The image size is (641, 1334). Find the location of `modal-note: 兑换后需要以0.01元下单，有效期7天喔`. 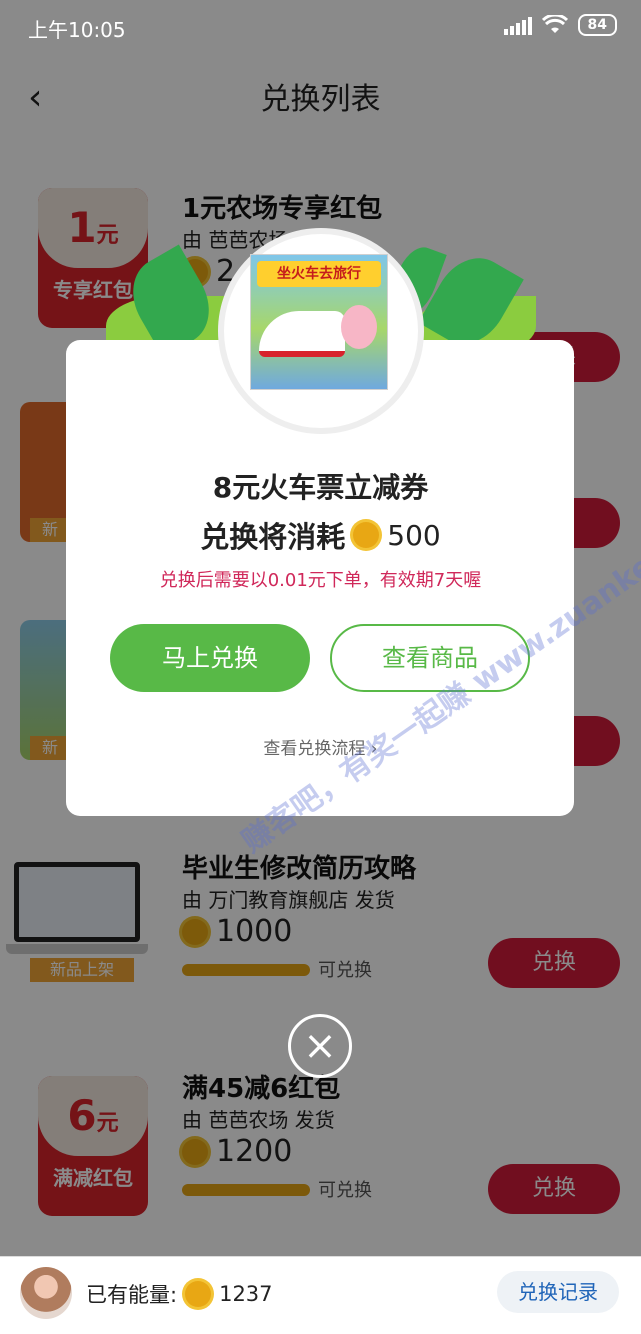

modal-note: 兑换后需要以0.01元下单，有效期7天喔 is located at coordinates (320, 580).